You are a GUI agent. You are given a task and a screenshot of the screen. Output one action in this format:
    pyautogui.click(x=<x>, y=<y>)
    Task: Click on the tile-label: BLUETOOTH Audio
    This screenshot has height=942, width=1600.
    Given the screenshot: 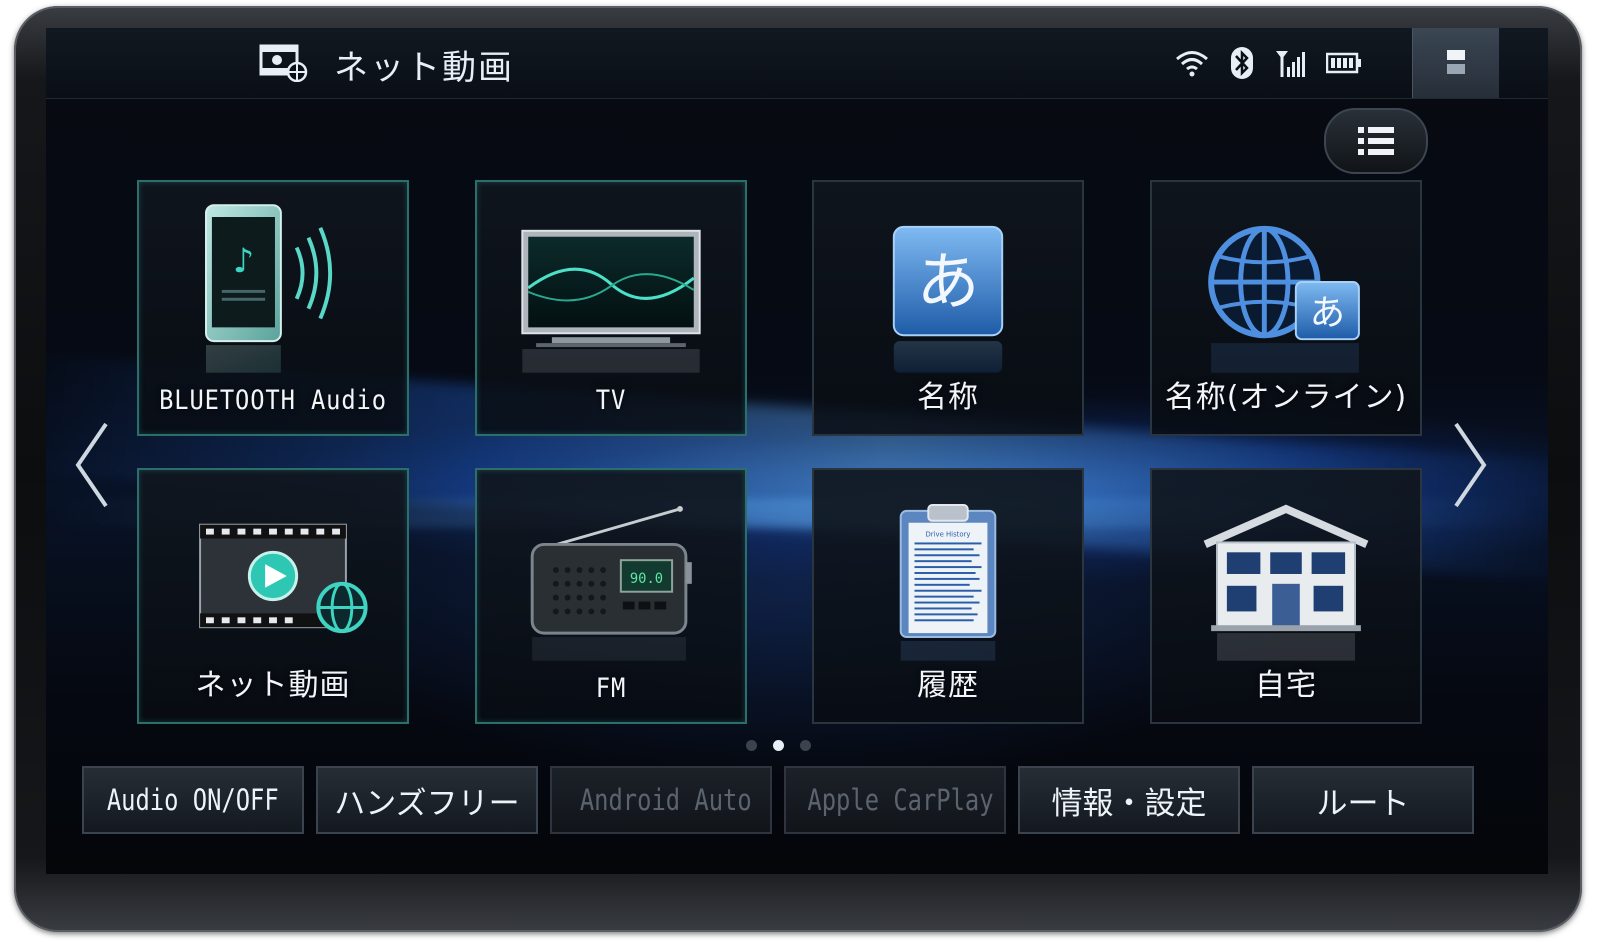 What is the action you would take?
    pyautogui.click(x=273, y=400)
    